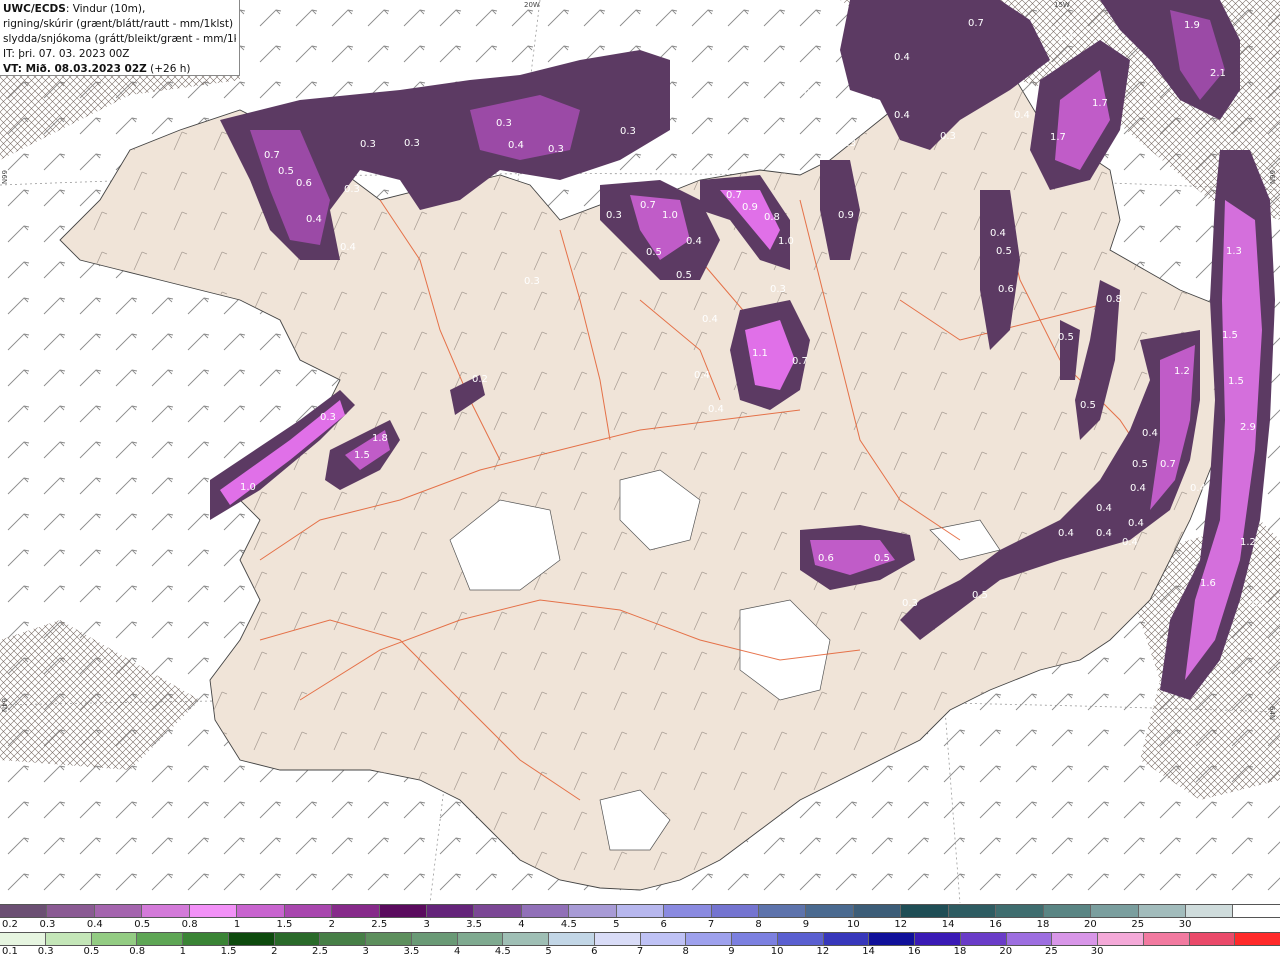 The width and height of the screenshot is (1280, 960). What do you see at coordinates (4, 705) in the screenshot?
I see `lat-label-64n-left: 64N` at bounding box center [4, 705].